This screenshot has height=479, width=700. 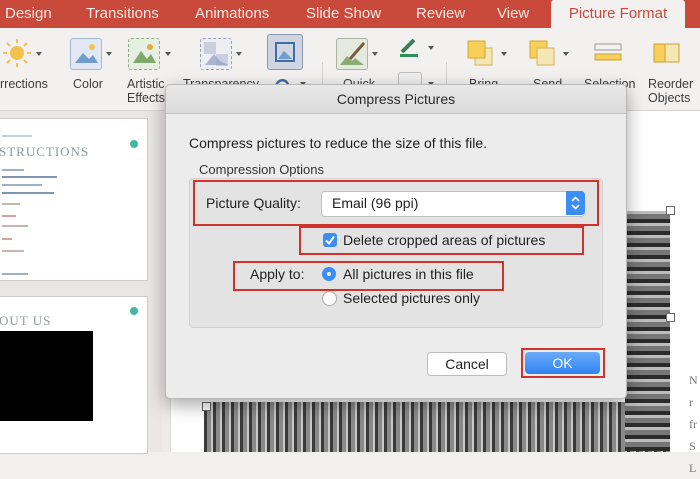 What do you see at coordinates (467, 364) in the screenshot?
I see `cancel-button: Cancel` at bounding box center [467, 364].